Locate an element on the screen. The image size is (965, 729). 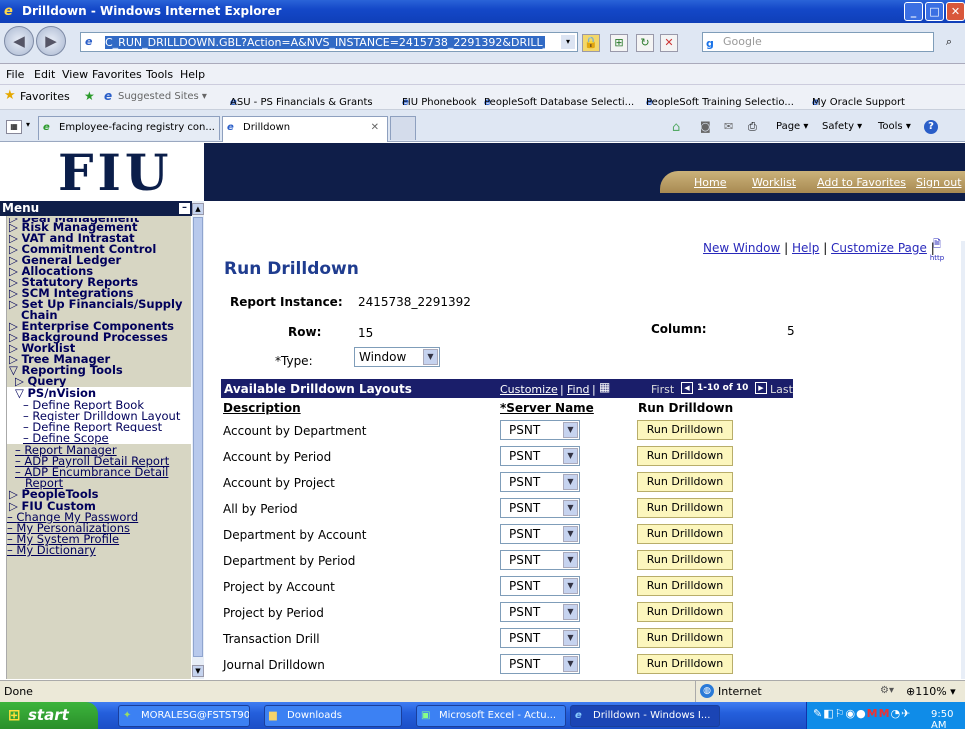
layout-description: Account by Project is located at coordinates (279, 483).